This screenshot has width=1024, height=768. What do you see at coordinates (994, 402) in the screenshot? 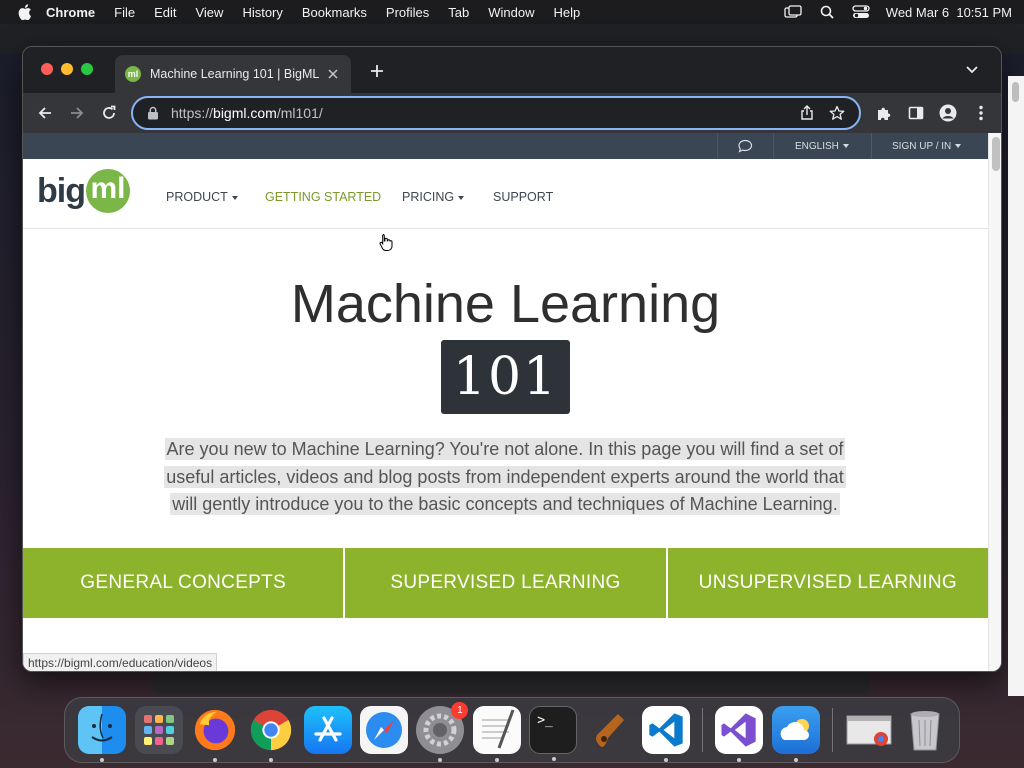
I see `page-scrollbar` at bounding box center [994, 402].